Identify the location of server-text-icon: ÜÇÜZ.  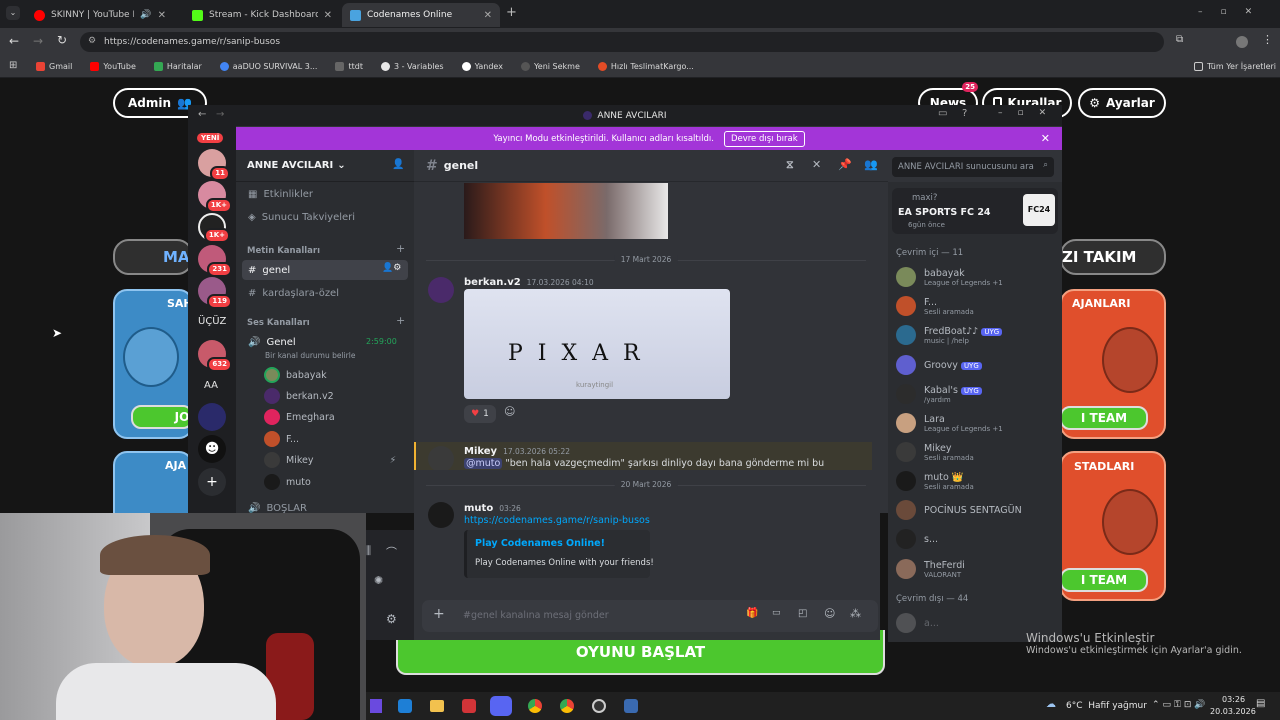
(212, 321).